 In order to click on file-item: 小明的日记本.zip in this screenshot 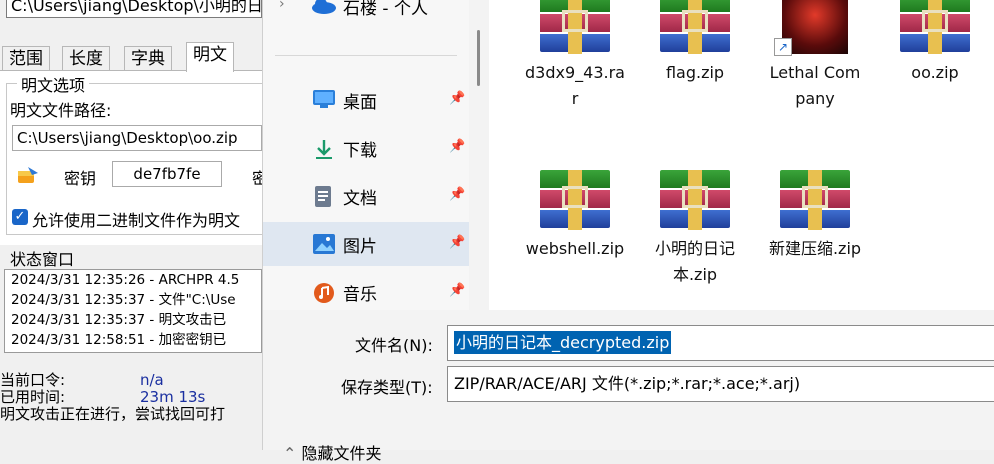, I will do `click(695, 229)`.